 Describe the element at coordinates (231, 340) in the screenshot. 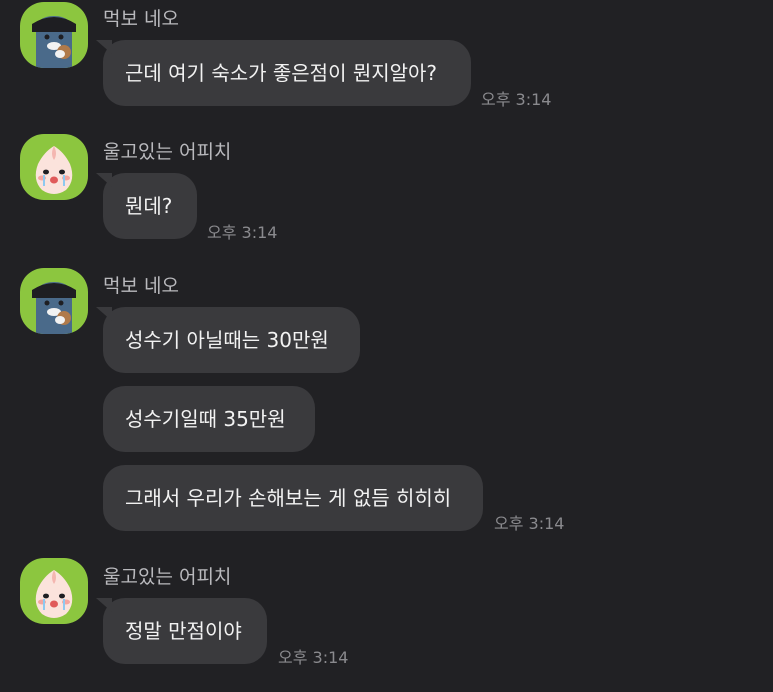

I see `message-bubble: 성수기 아닐때는 30만원` at that location.